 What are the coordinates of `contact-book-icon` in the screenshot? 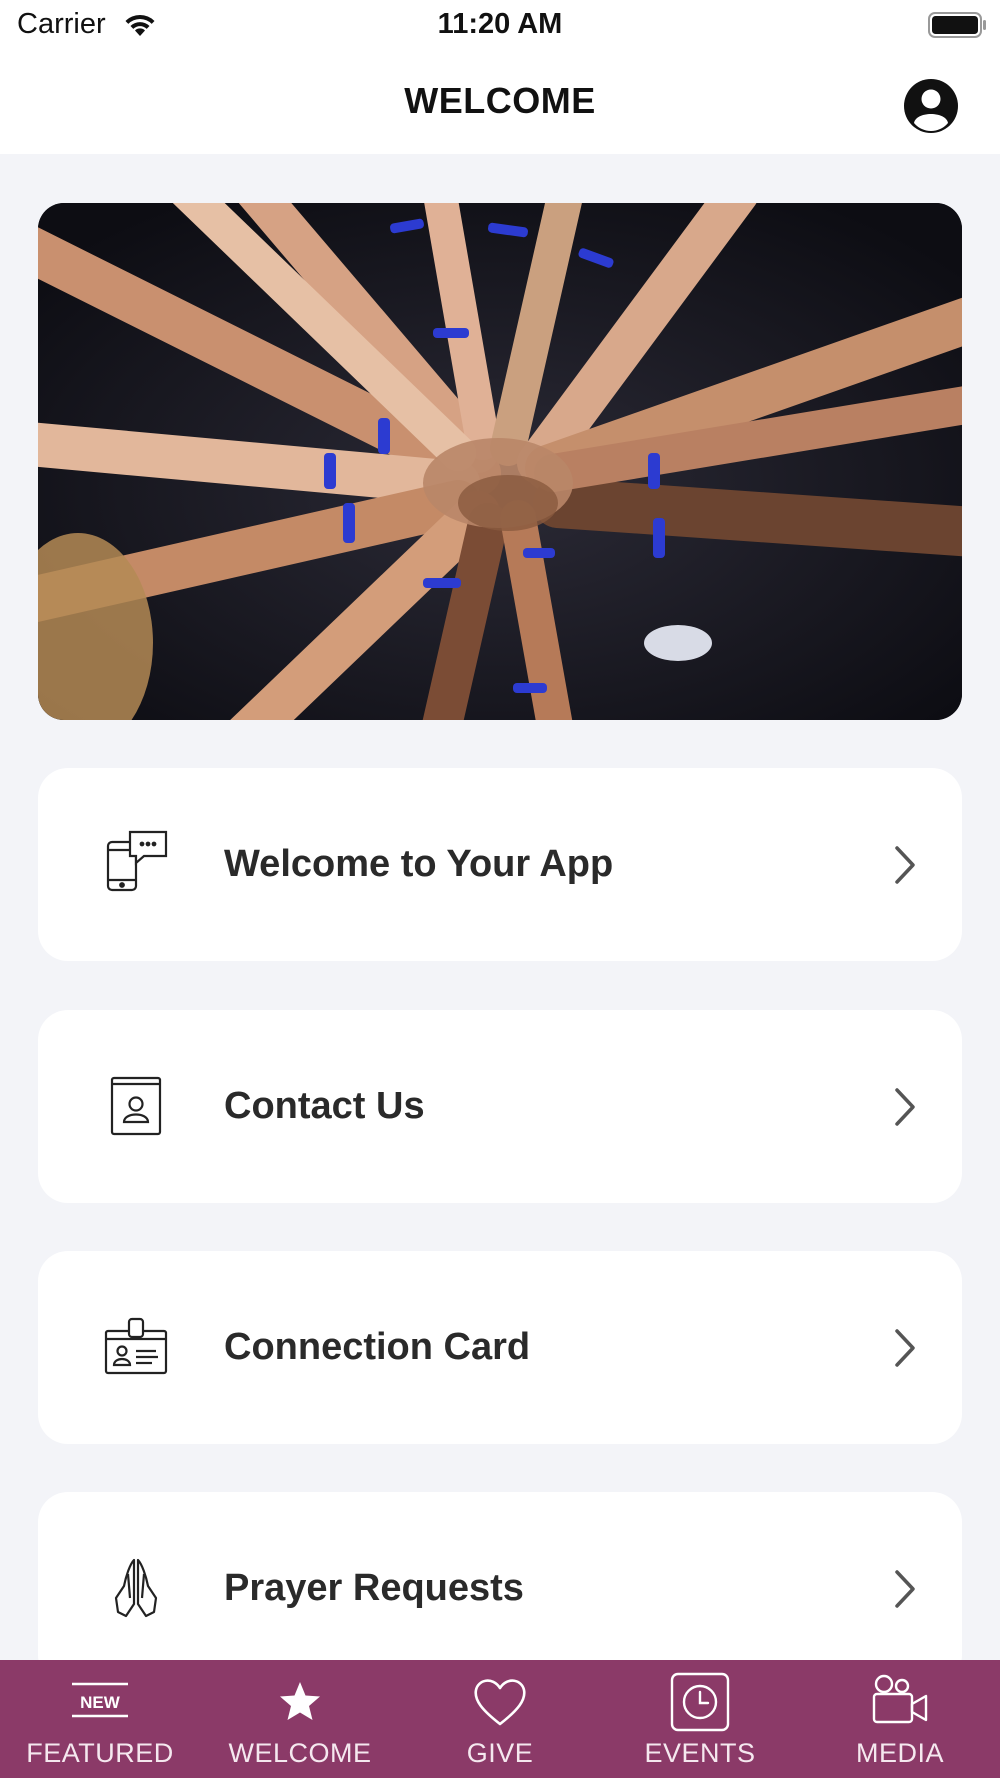 It's located at (136, 1106).